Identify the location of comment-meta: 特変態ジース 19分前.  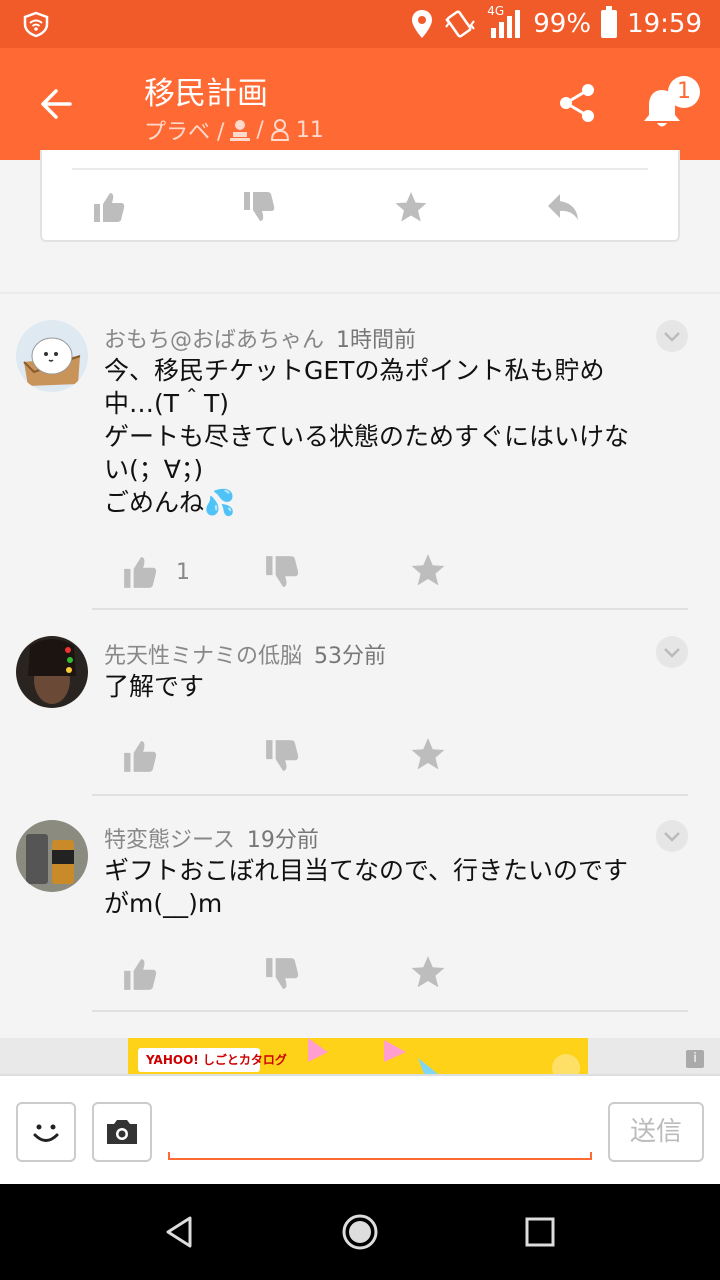
(211, 838).